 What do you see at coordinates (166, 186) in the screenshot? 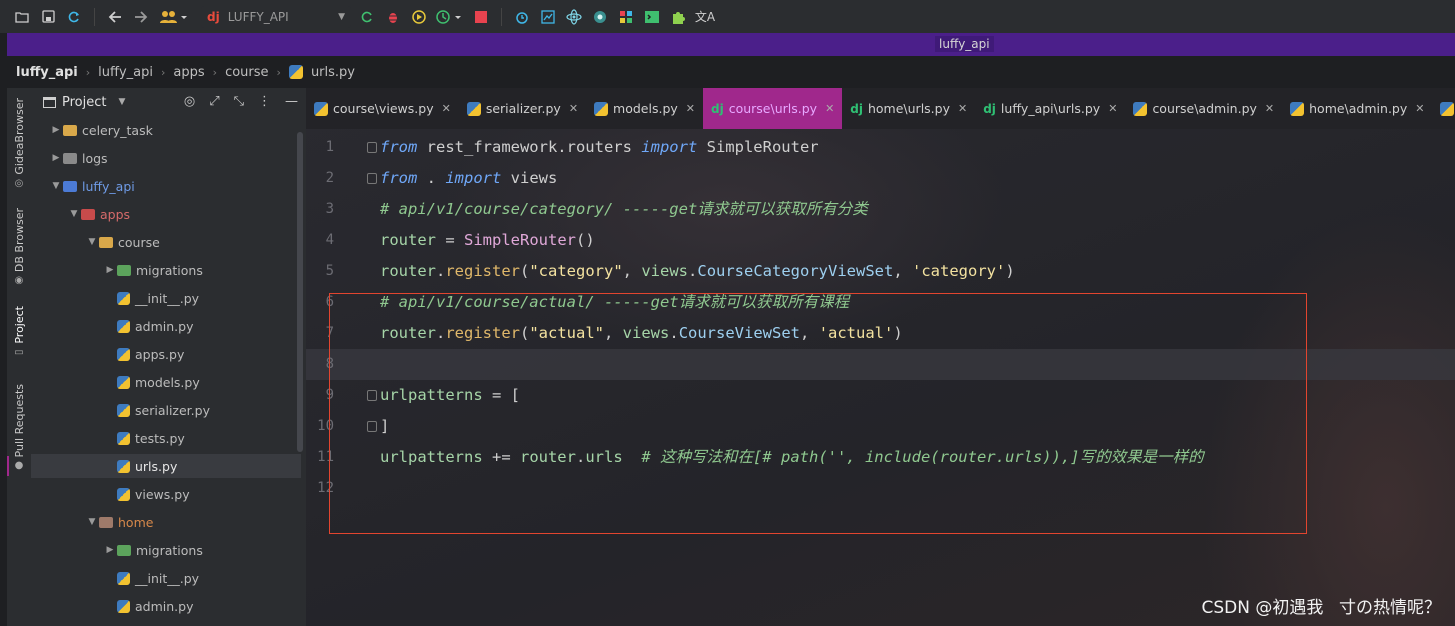
I see `tree-item: ▼ luffy_api` at bounding box center [166, 186].